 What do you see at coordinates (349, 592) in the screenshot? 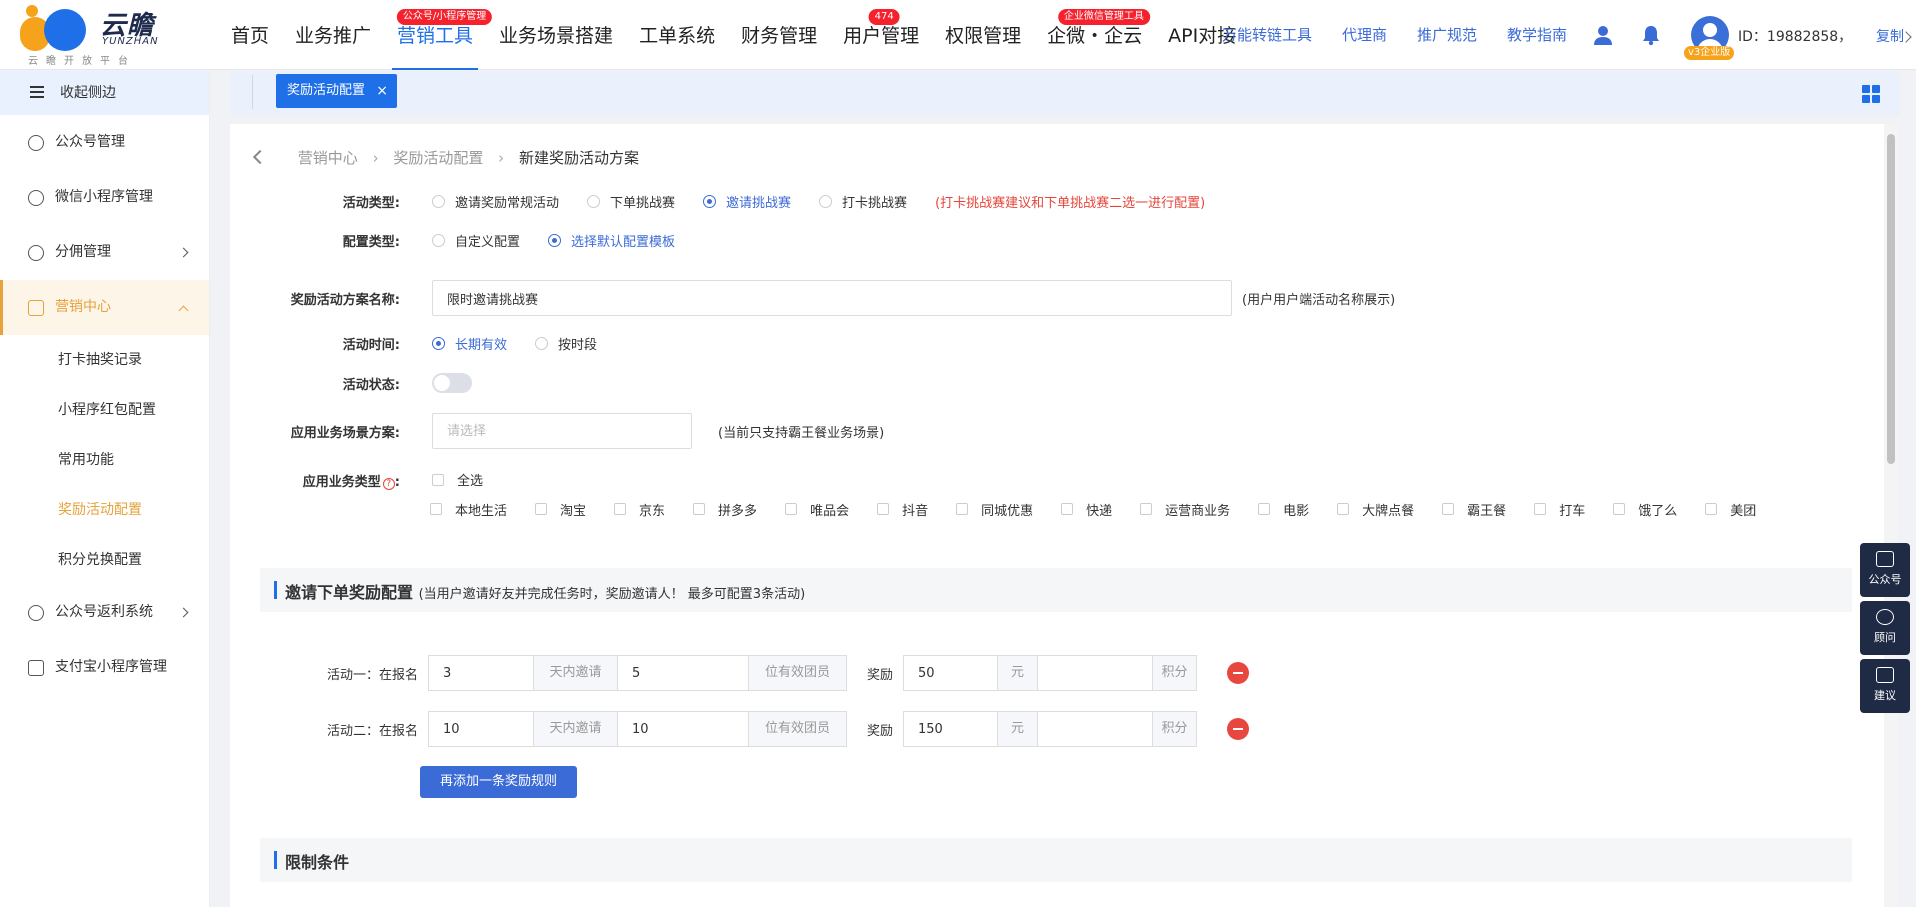
I see `section-title-text: 邀请下单奖励配置` at bounding box center [349, 592].